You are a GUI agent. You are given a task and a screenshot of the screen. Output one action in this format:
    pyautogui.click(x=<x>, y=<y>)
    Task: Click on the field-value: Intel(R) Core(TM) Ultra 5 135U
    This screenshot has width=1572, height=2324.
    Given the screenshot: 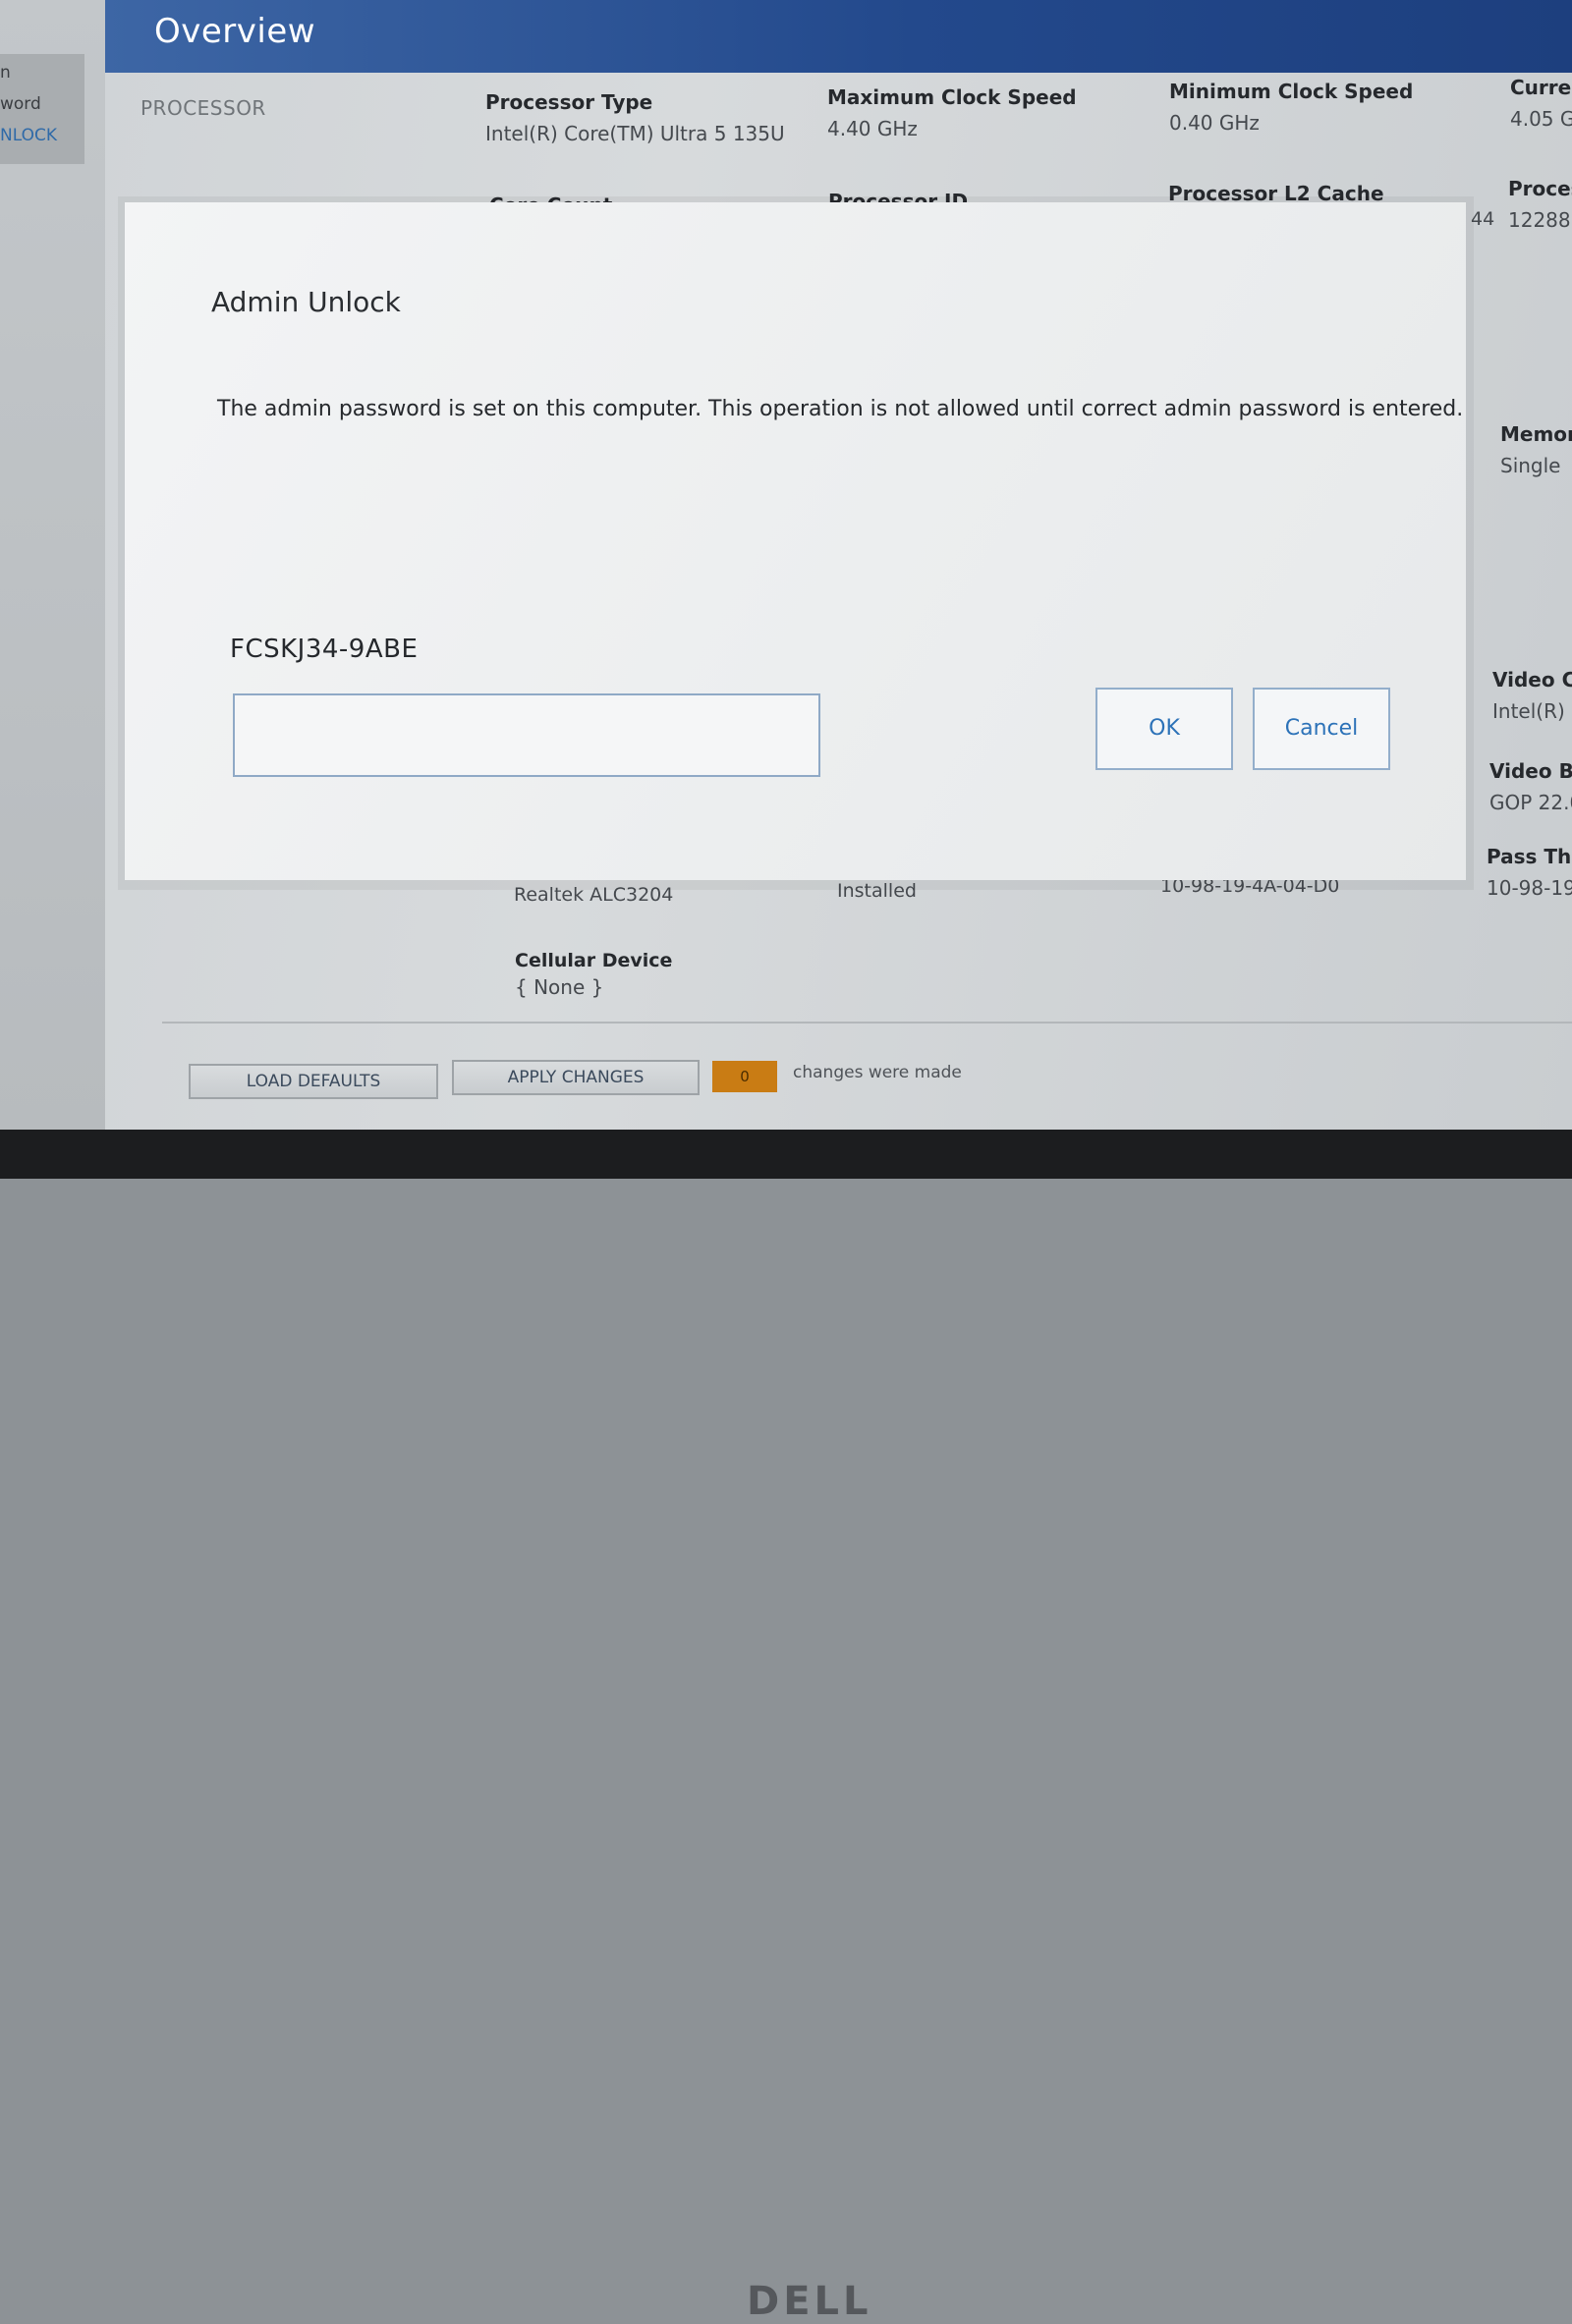 What is the action you would take?
    pyautogui.click(x=635, y=133)
    